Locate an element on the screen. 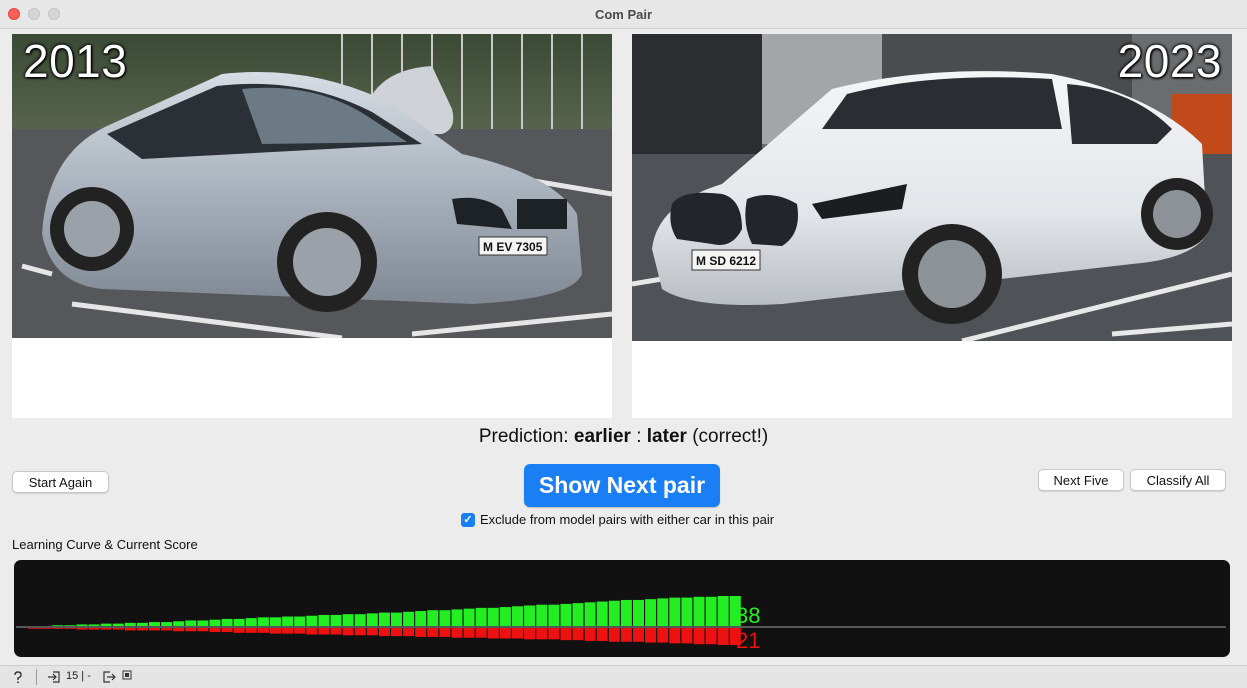 This screenshot has height=688, width=1247. export-icon is located at coordinates (109, 677).